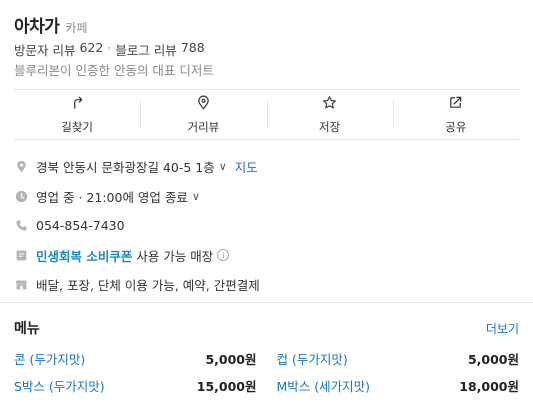 This screenshot has height=403, width=533. Describe the element at coordinates (135, 385) in the screenshot. I see `menu-item: S박스 (두가지맛) 15,000원` at that location.